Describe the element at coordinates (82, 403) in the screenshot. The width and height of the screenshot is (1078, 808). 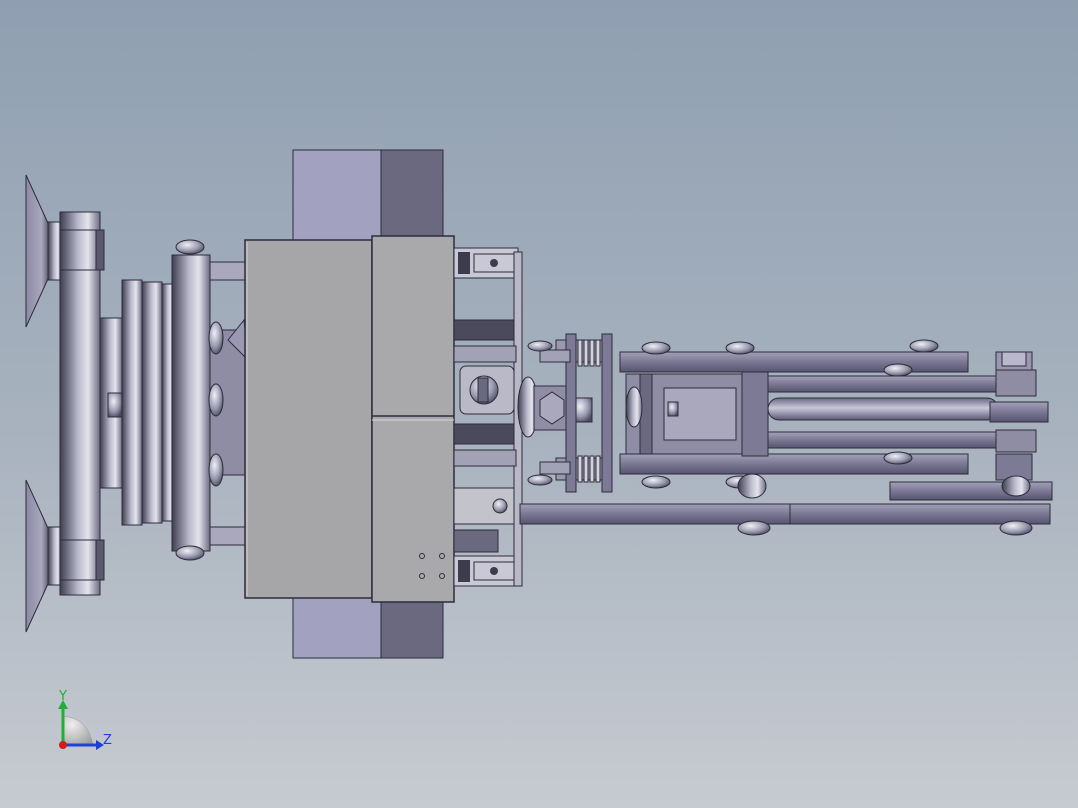
I see `cup-mounting-flange` at that location.